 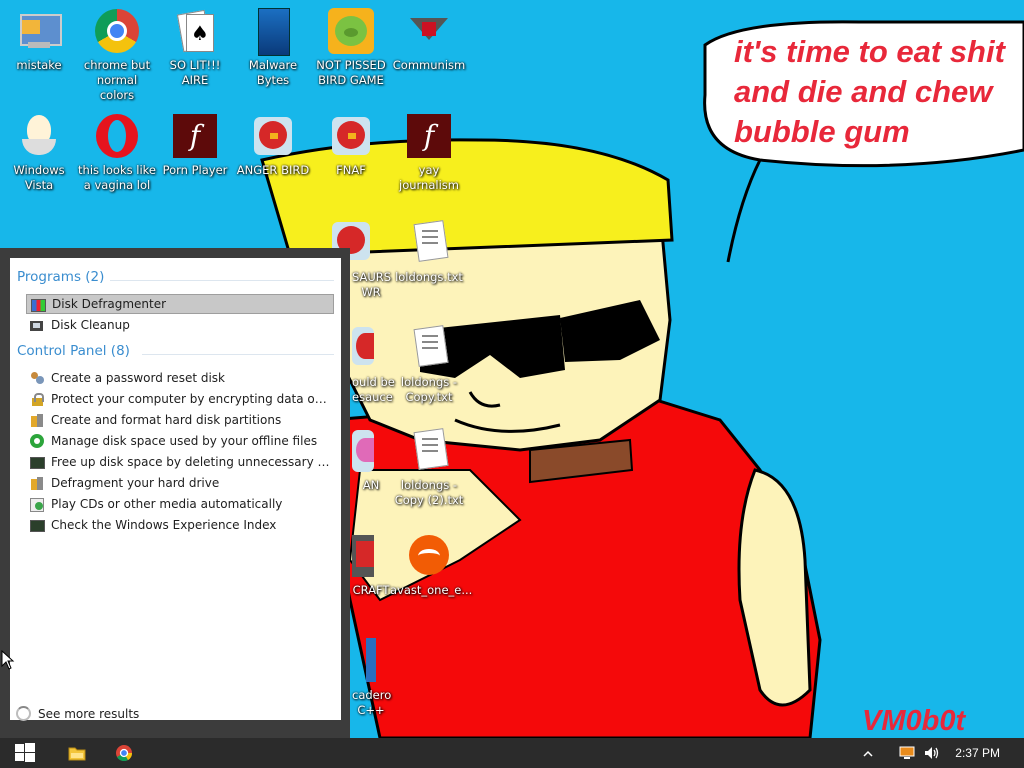 I want to click on cleanup-icon, so click(x=37, y=325).